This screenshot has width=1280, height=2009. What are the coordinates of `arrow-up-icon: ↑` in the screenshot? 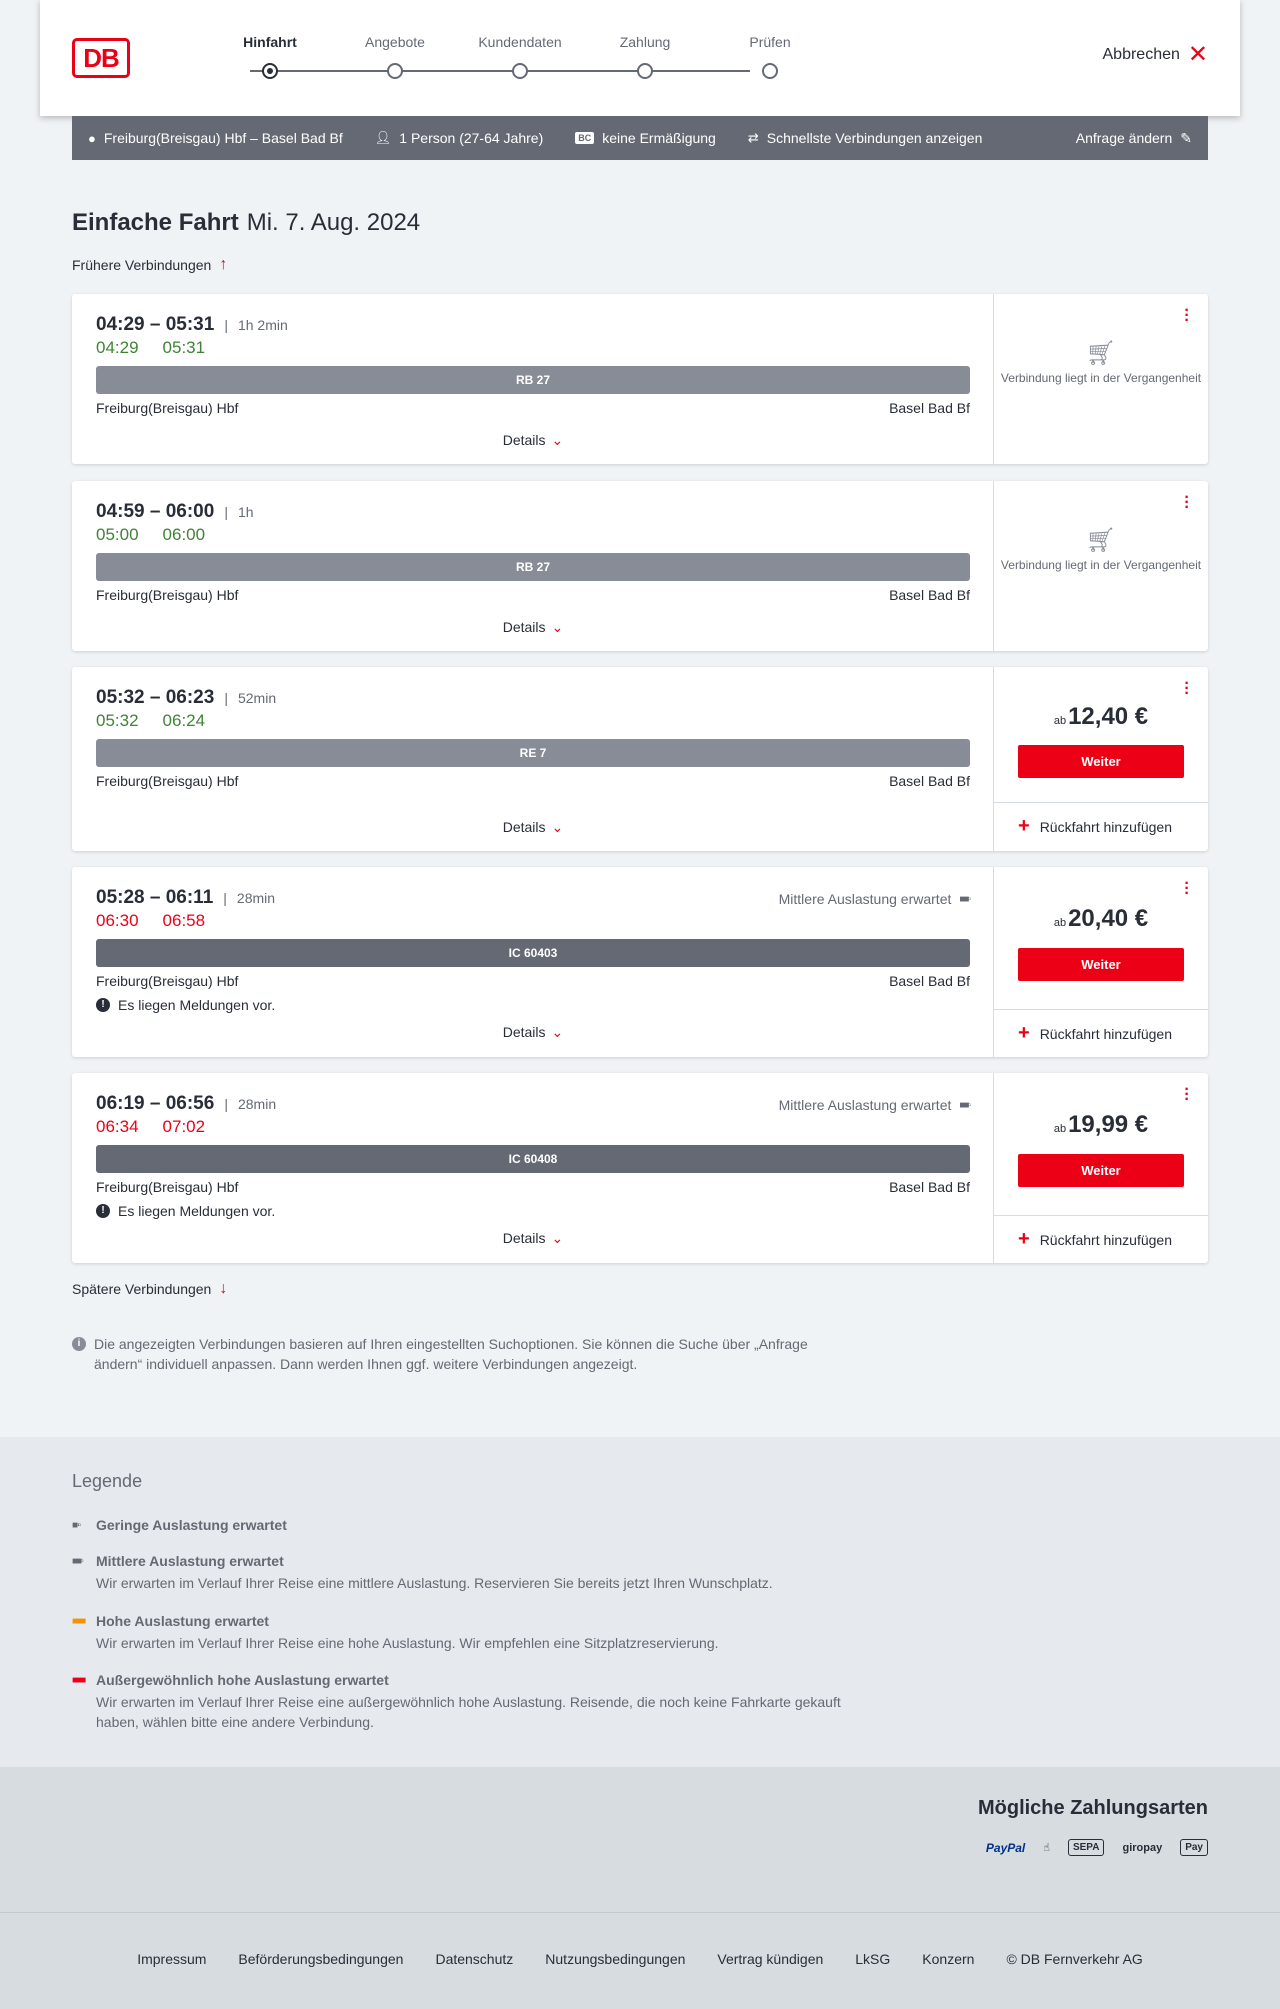 It's located at (223, 264).